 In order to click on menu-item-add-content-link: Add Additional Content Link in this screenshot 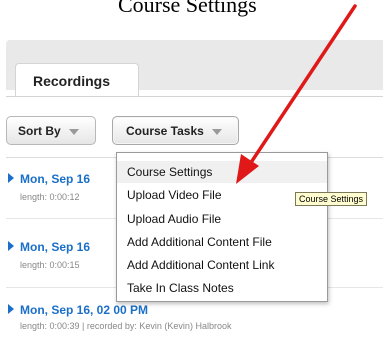, I will do `click(222, 265)`.